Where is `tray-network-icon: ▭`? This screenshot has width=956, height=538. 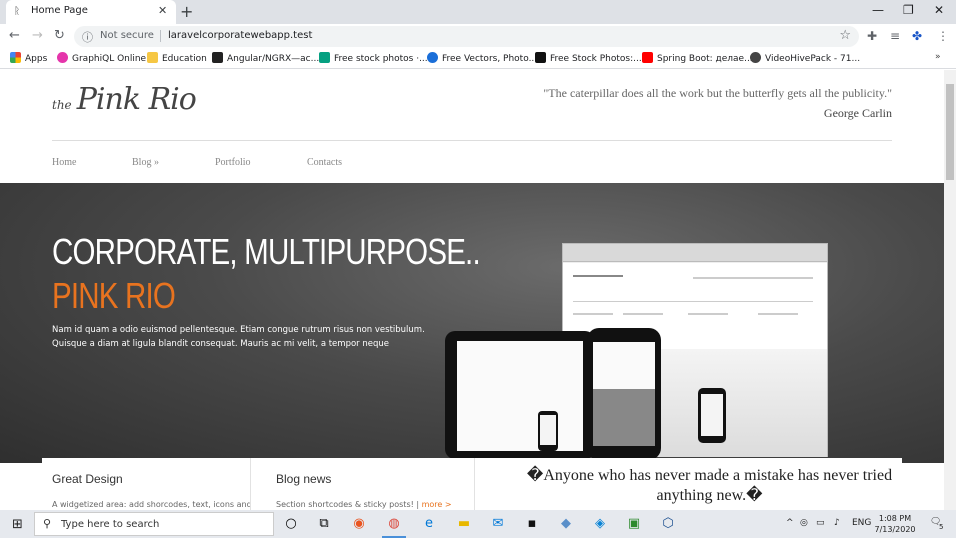
tray-network-icon: ▭ is located at coordinates (820, 523).